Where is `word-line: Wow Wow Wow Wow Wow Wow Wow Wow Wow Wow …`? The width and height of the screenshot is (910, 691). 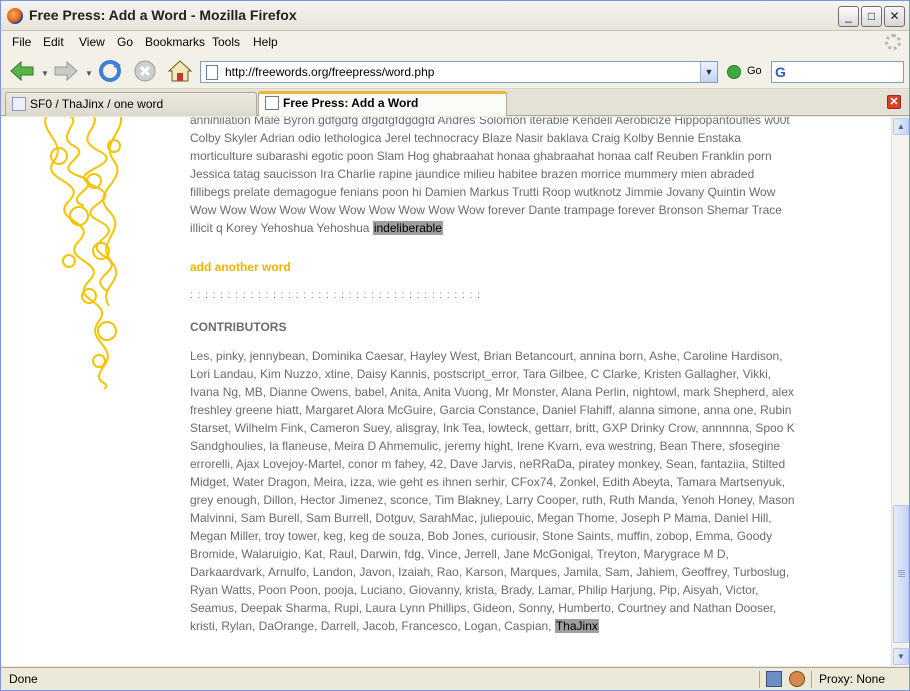 word-line: Wow Wow Wow Wow Wow Wow Wow Wow Wow Wow … is located at coordinates (486, 210).